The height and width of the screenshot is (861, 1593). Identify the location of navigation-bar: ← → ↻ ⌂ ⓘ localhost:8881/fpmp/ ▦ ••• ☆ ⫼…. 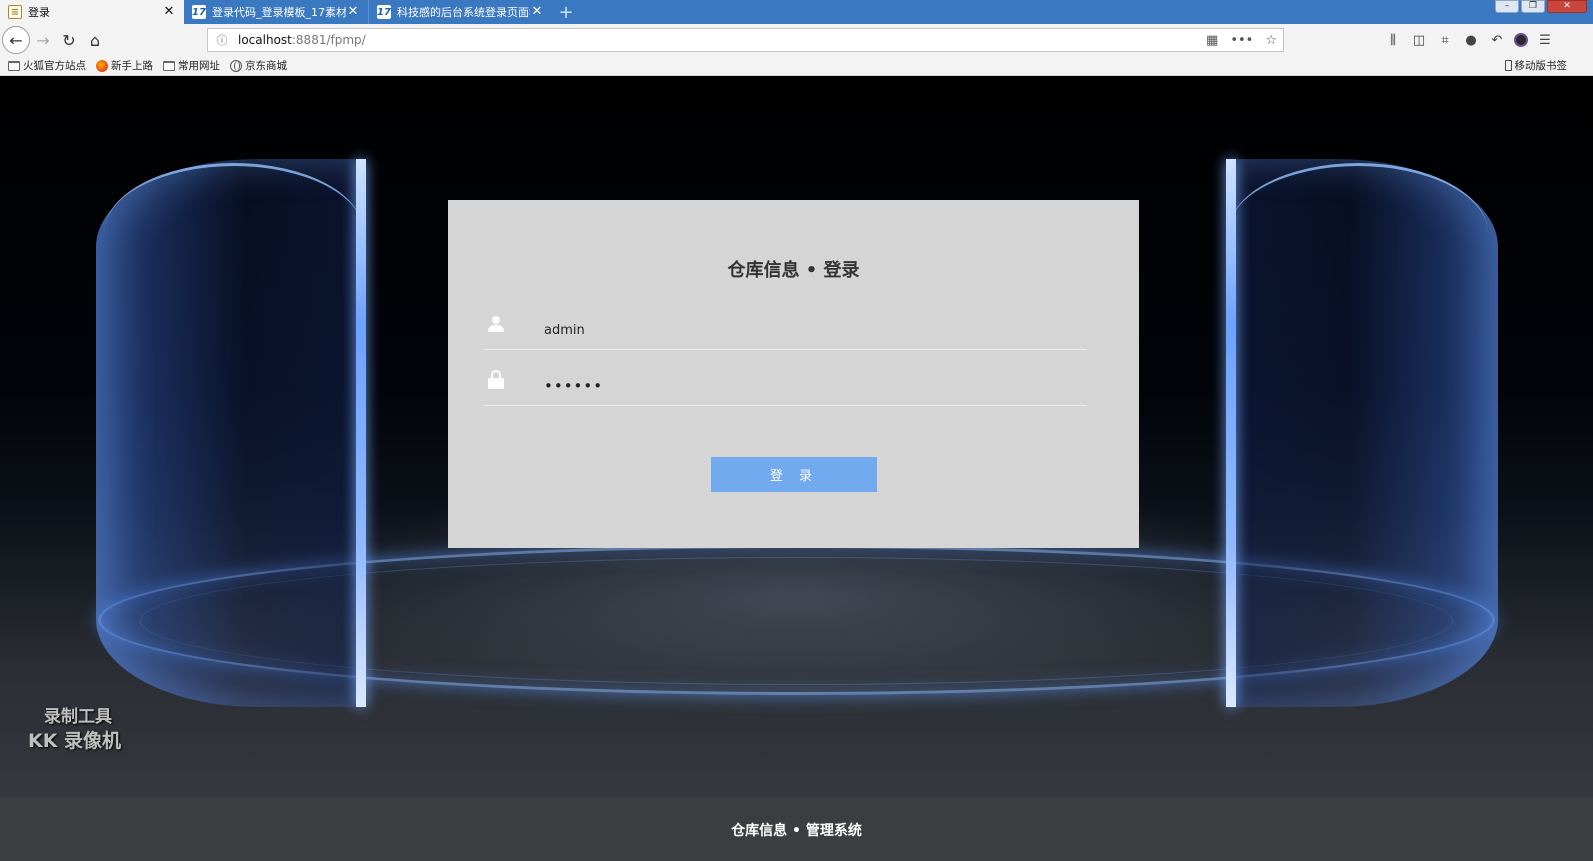
(796, 40).